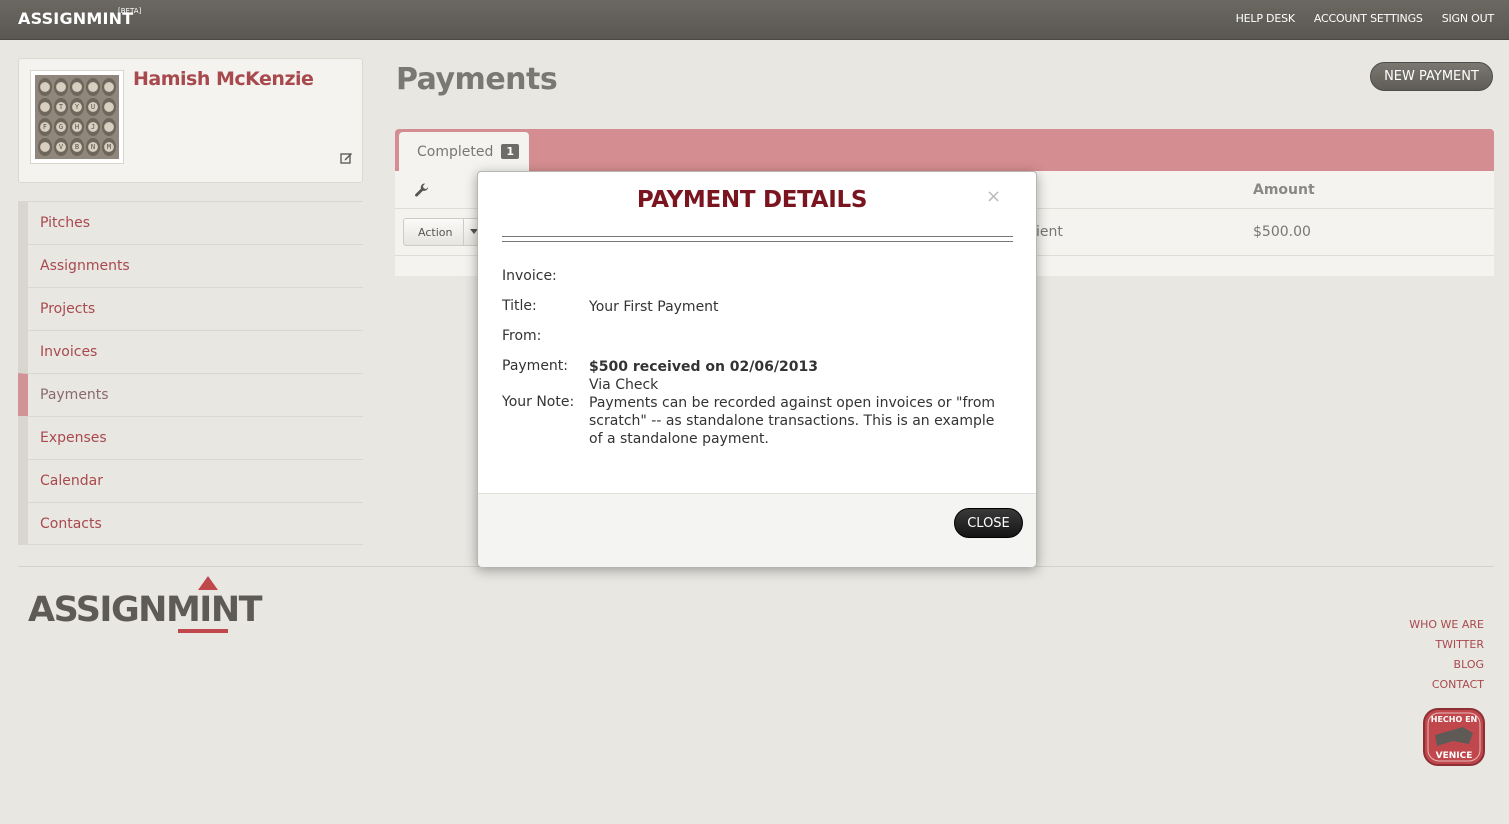  What do you see at coordinates (45, 127) in the screenshot?
I see `avatar-key: F` at bounding box center [45, 127].